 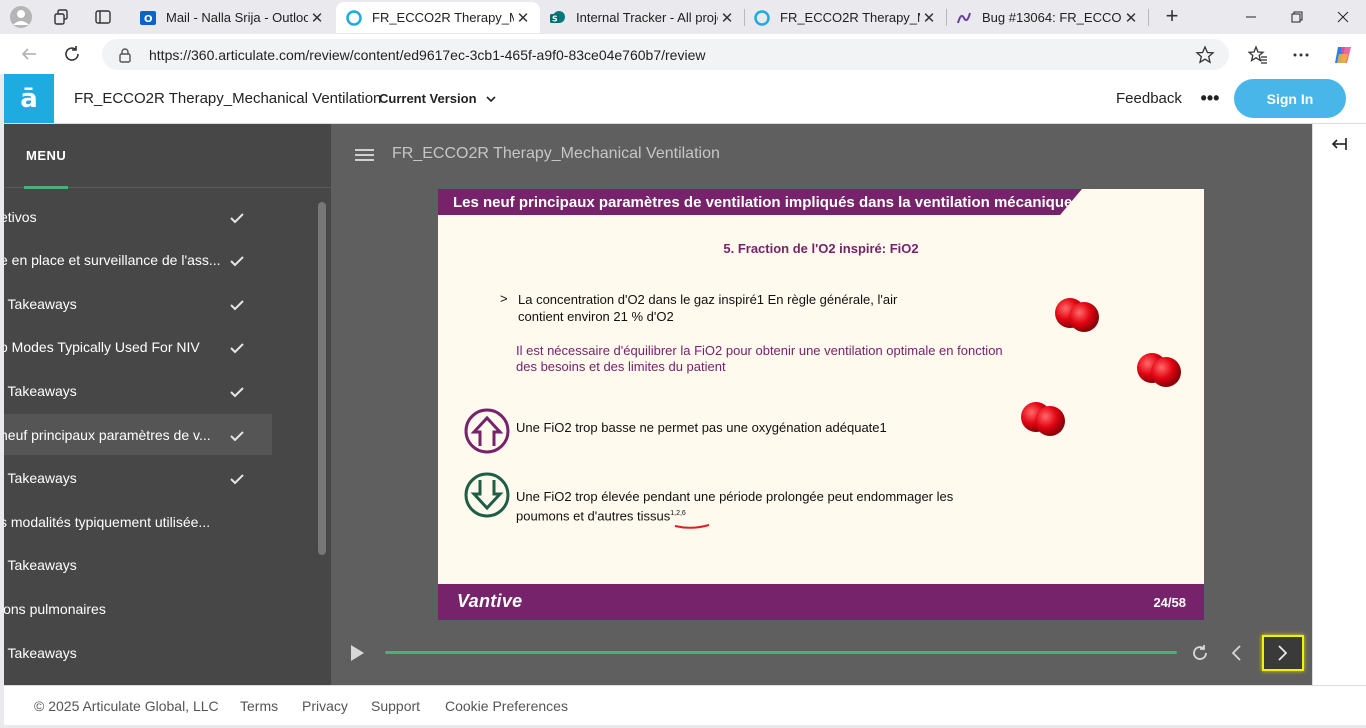 What do you see at coordinates (964, 18) in the screenshot?
I see `devops-icon` at bounding box center [964, 18].